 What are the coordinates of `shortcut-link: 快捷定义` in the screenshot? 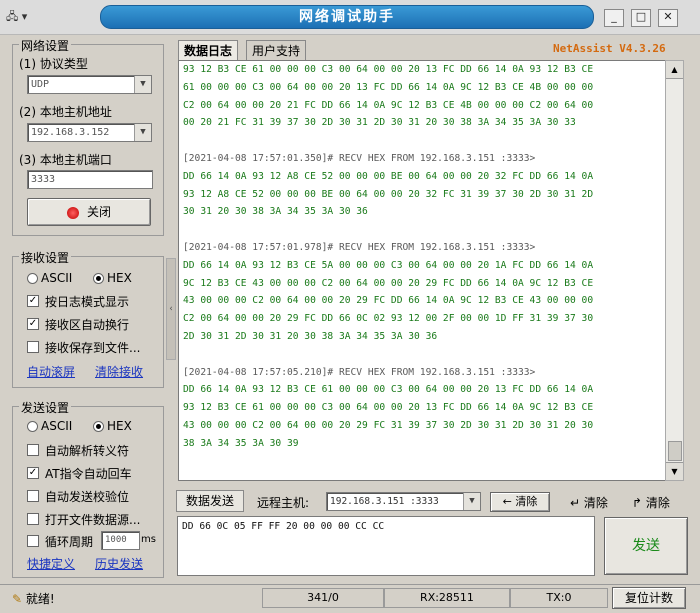 It's located at (51, 563).